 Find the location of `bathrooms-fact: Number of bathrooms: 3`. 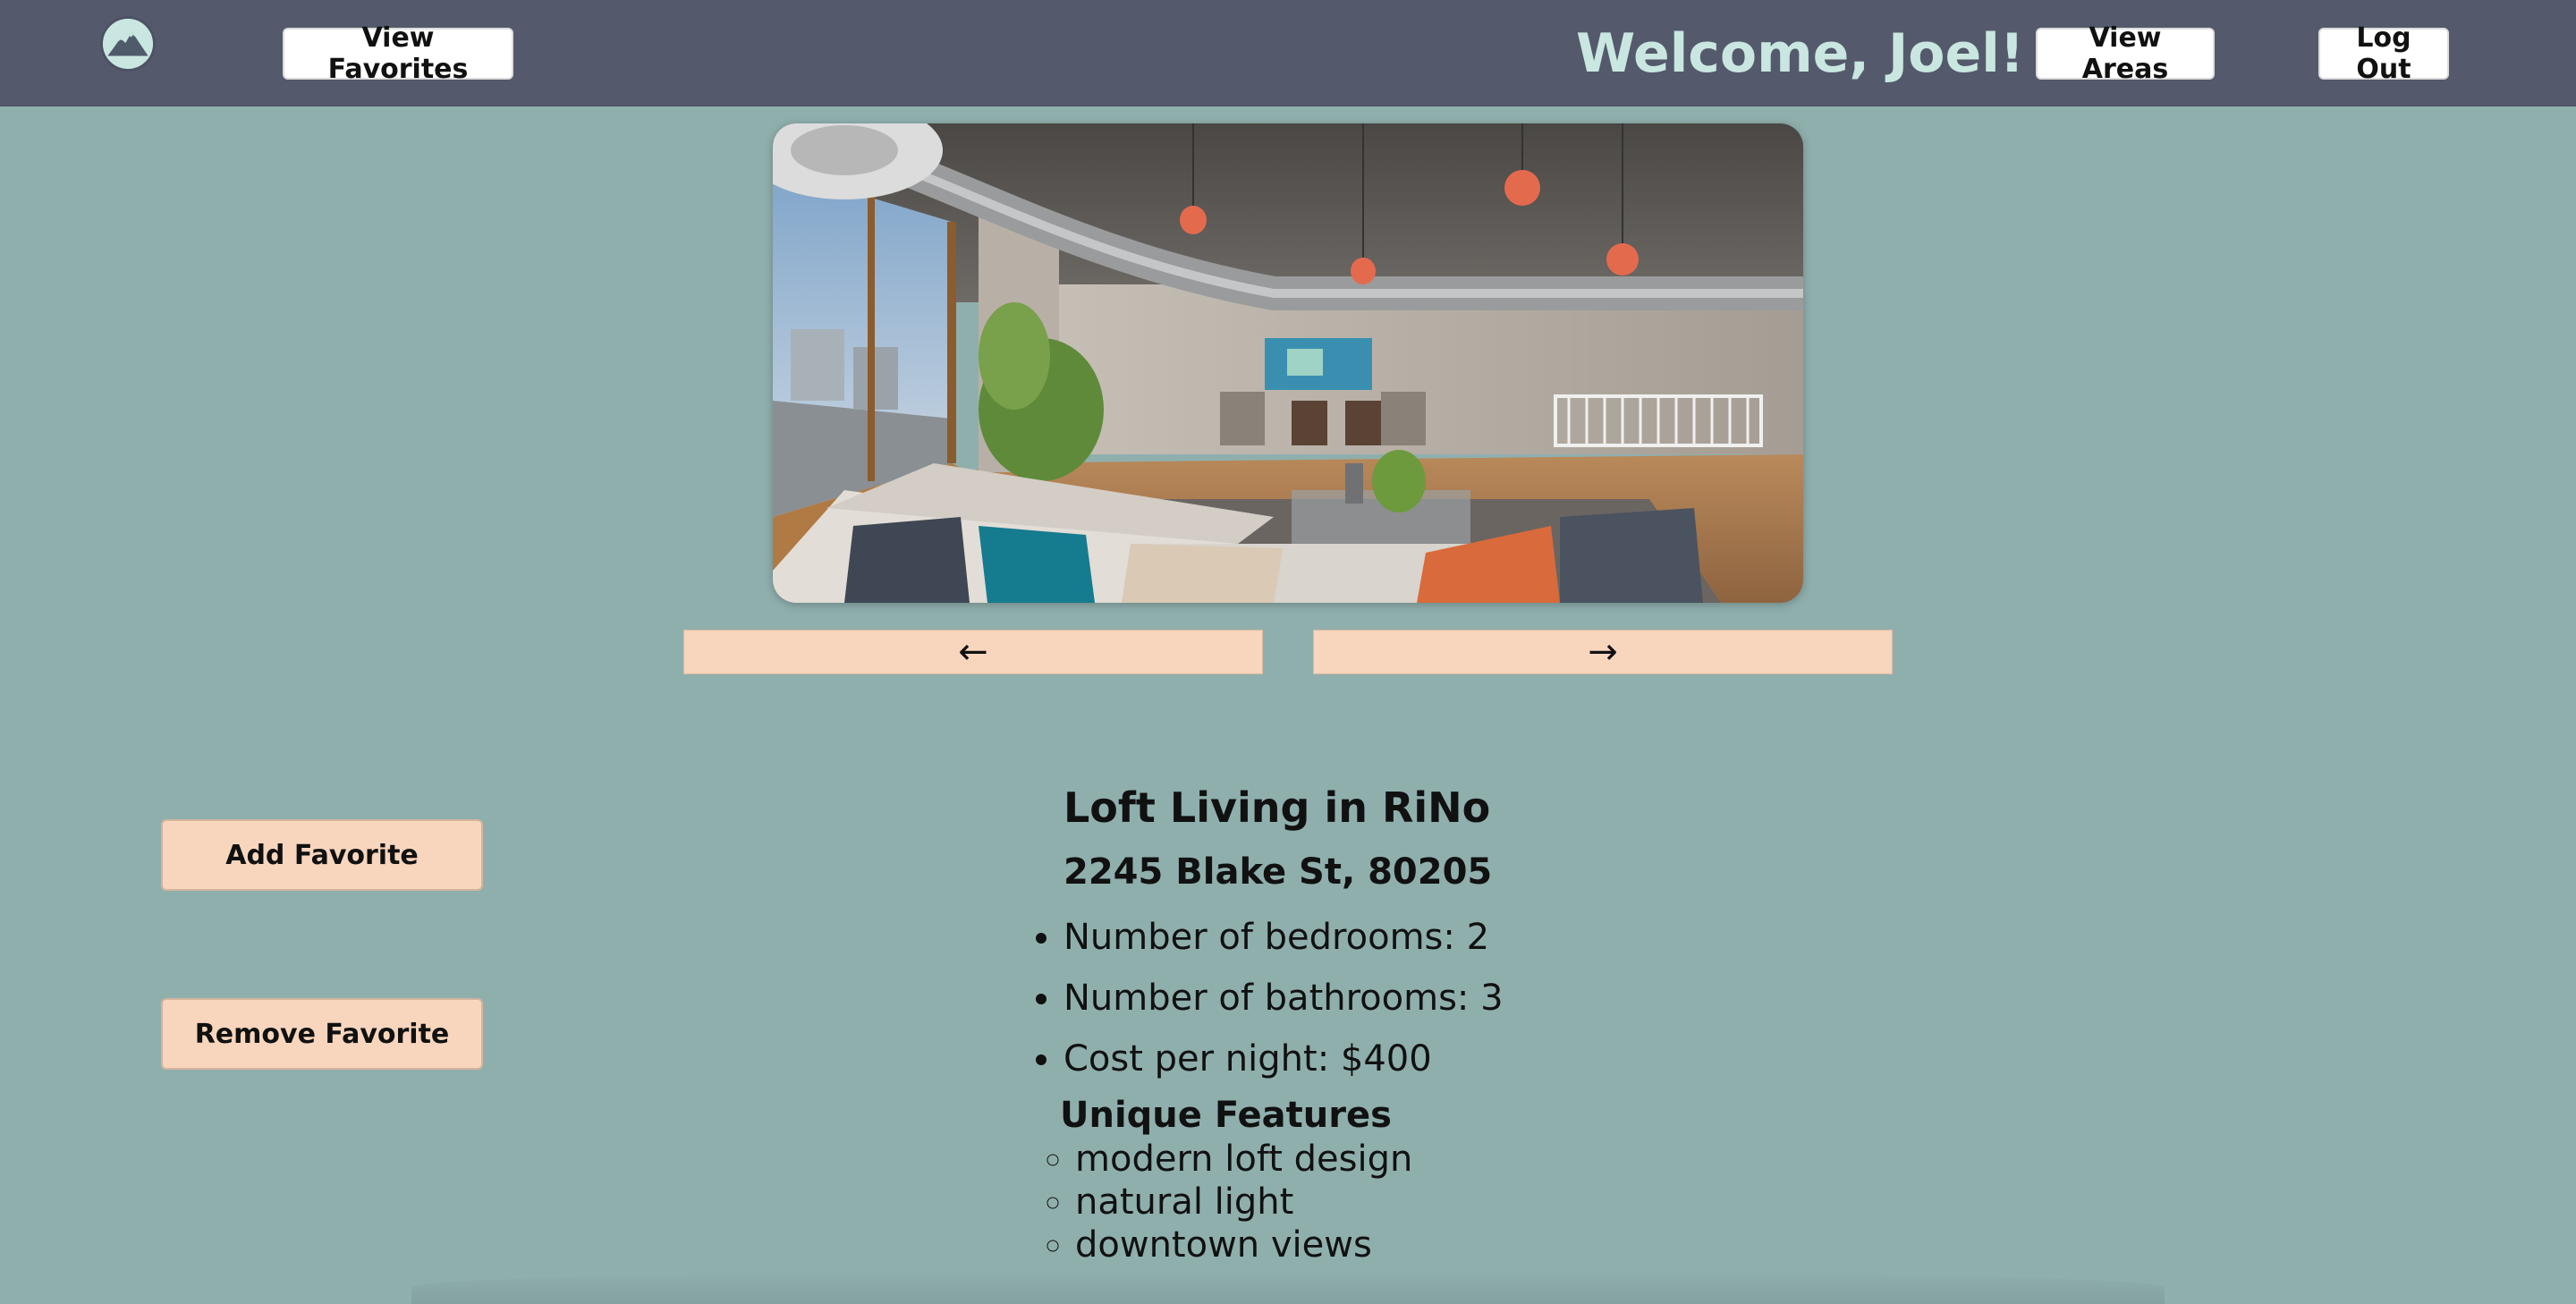

bathrooms-fact: Number of bathrooms: 3 is located at coordinates (1283, 999).